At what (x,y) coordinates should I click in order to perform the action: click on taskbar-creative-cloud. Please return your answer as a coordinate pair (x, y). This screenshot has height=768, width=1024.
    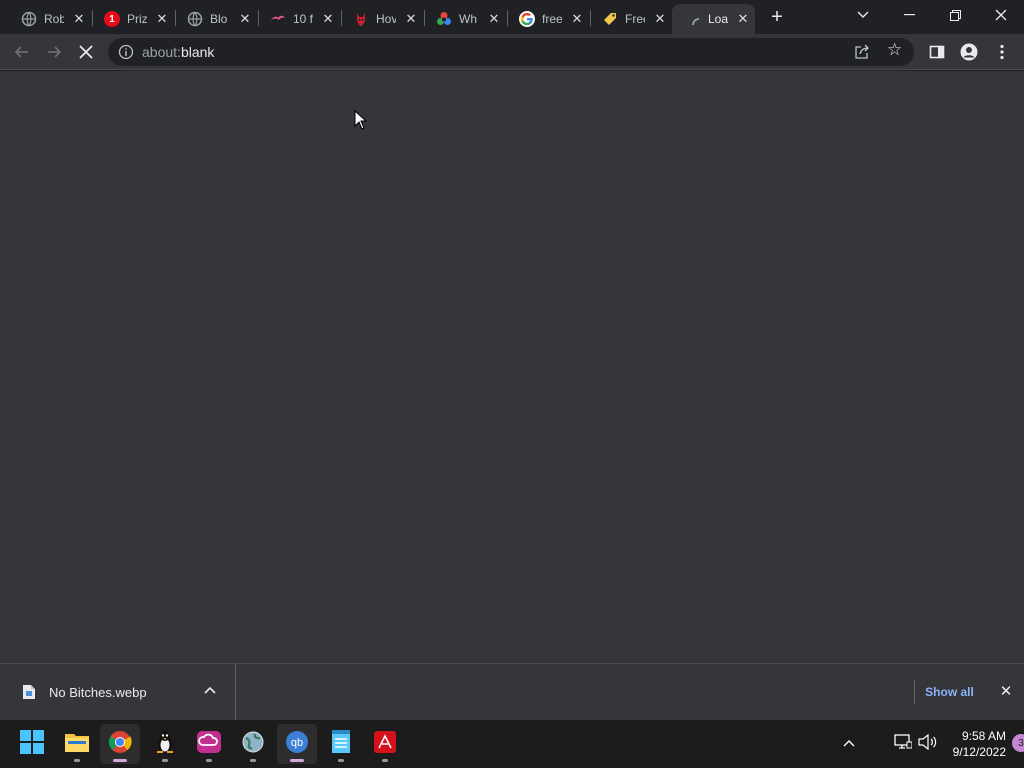
    Looking at the image, I should click on (209, 744).